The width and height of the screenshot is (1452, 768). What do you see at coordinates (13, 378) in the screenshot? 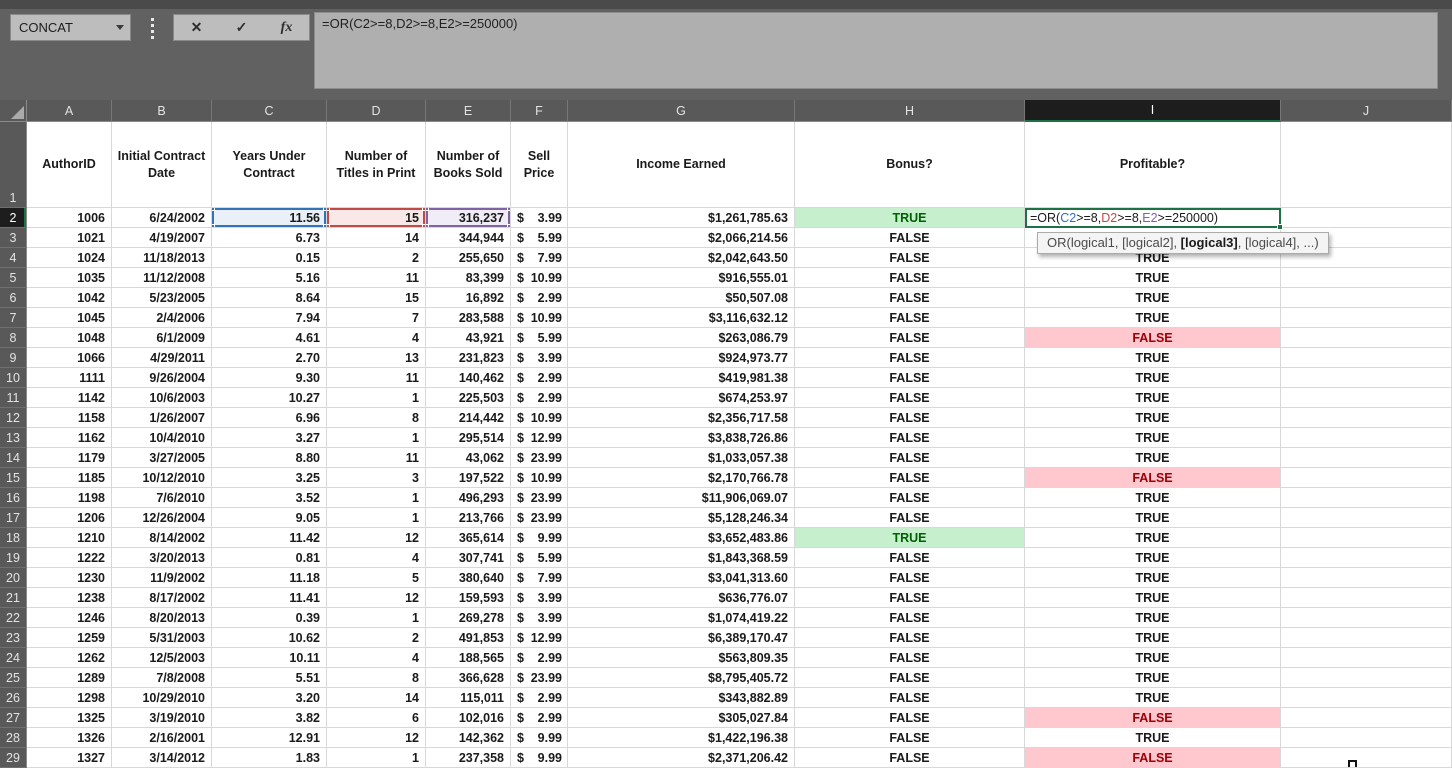
I see `row-header-10: 10` at bounding box center [13, 378].